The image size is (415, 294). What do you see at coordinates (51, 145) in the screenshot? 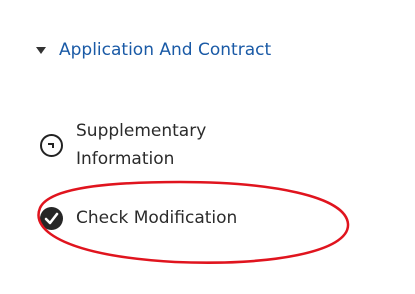
I see `pending-step-icon` at bounding box center [51, 145].